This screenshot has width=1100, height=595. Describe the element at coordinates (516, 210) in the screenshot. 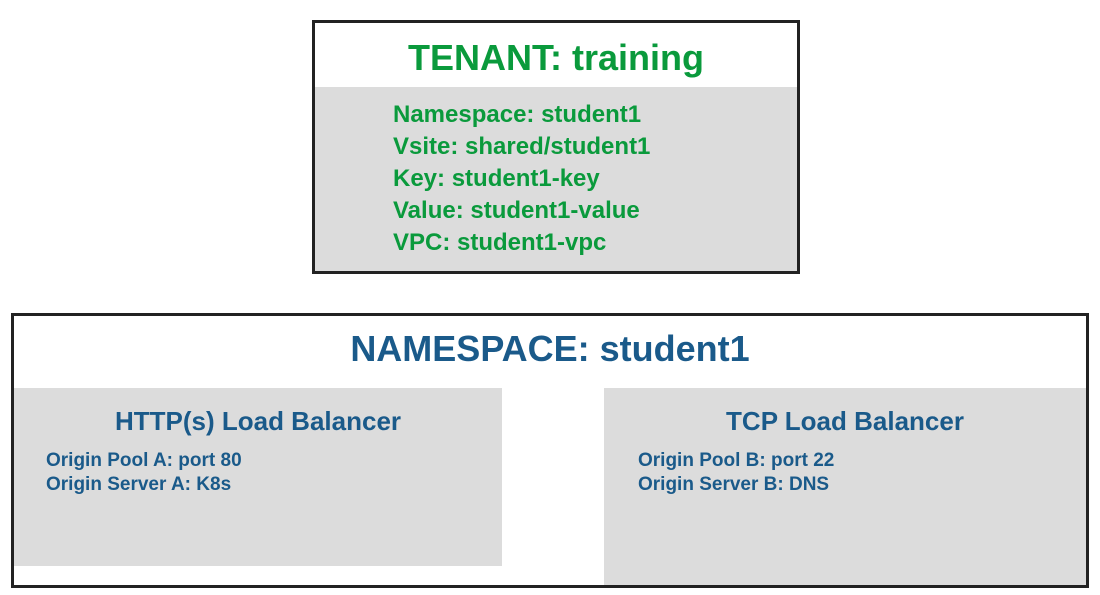

I see `tenant-value-line: Value: student1-value` at that location.